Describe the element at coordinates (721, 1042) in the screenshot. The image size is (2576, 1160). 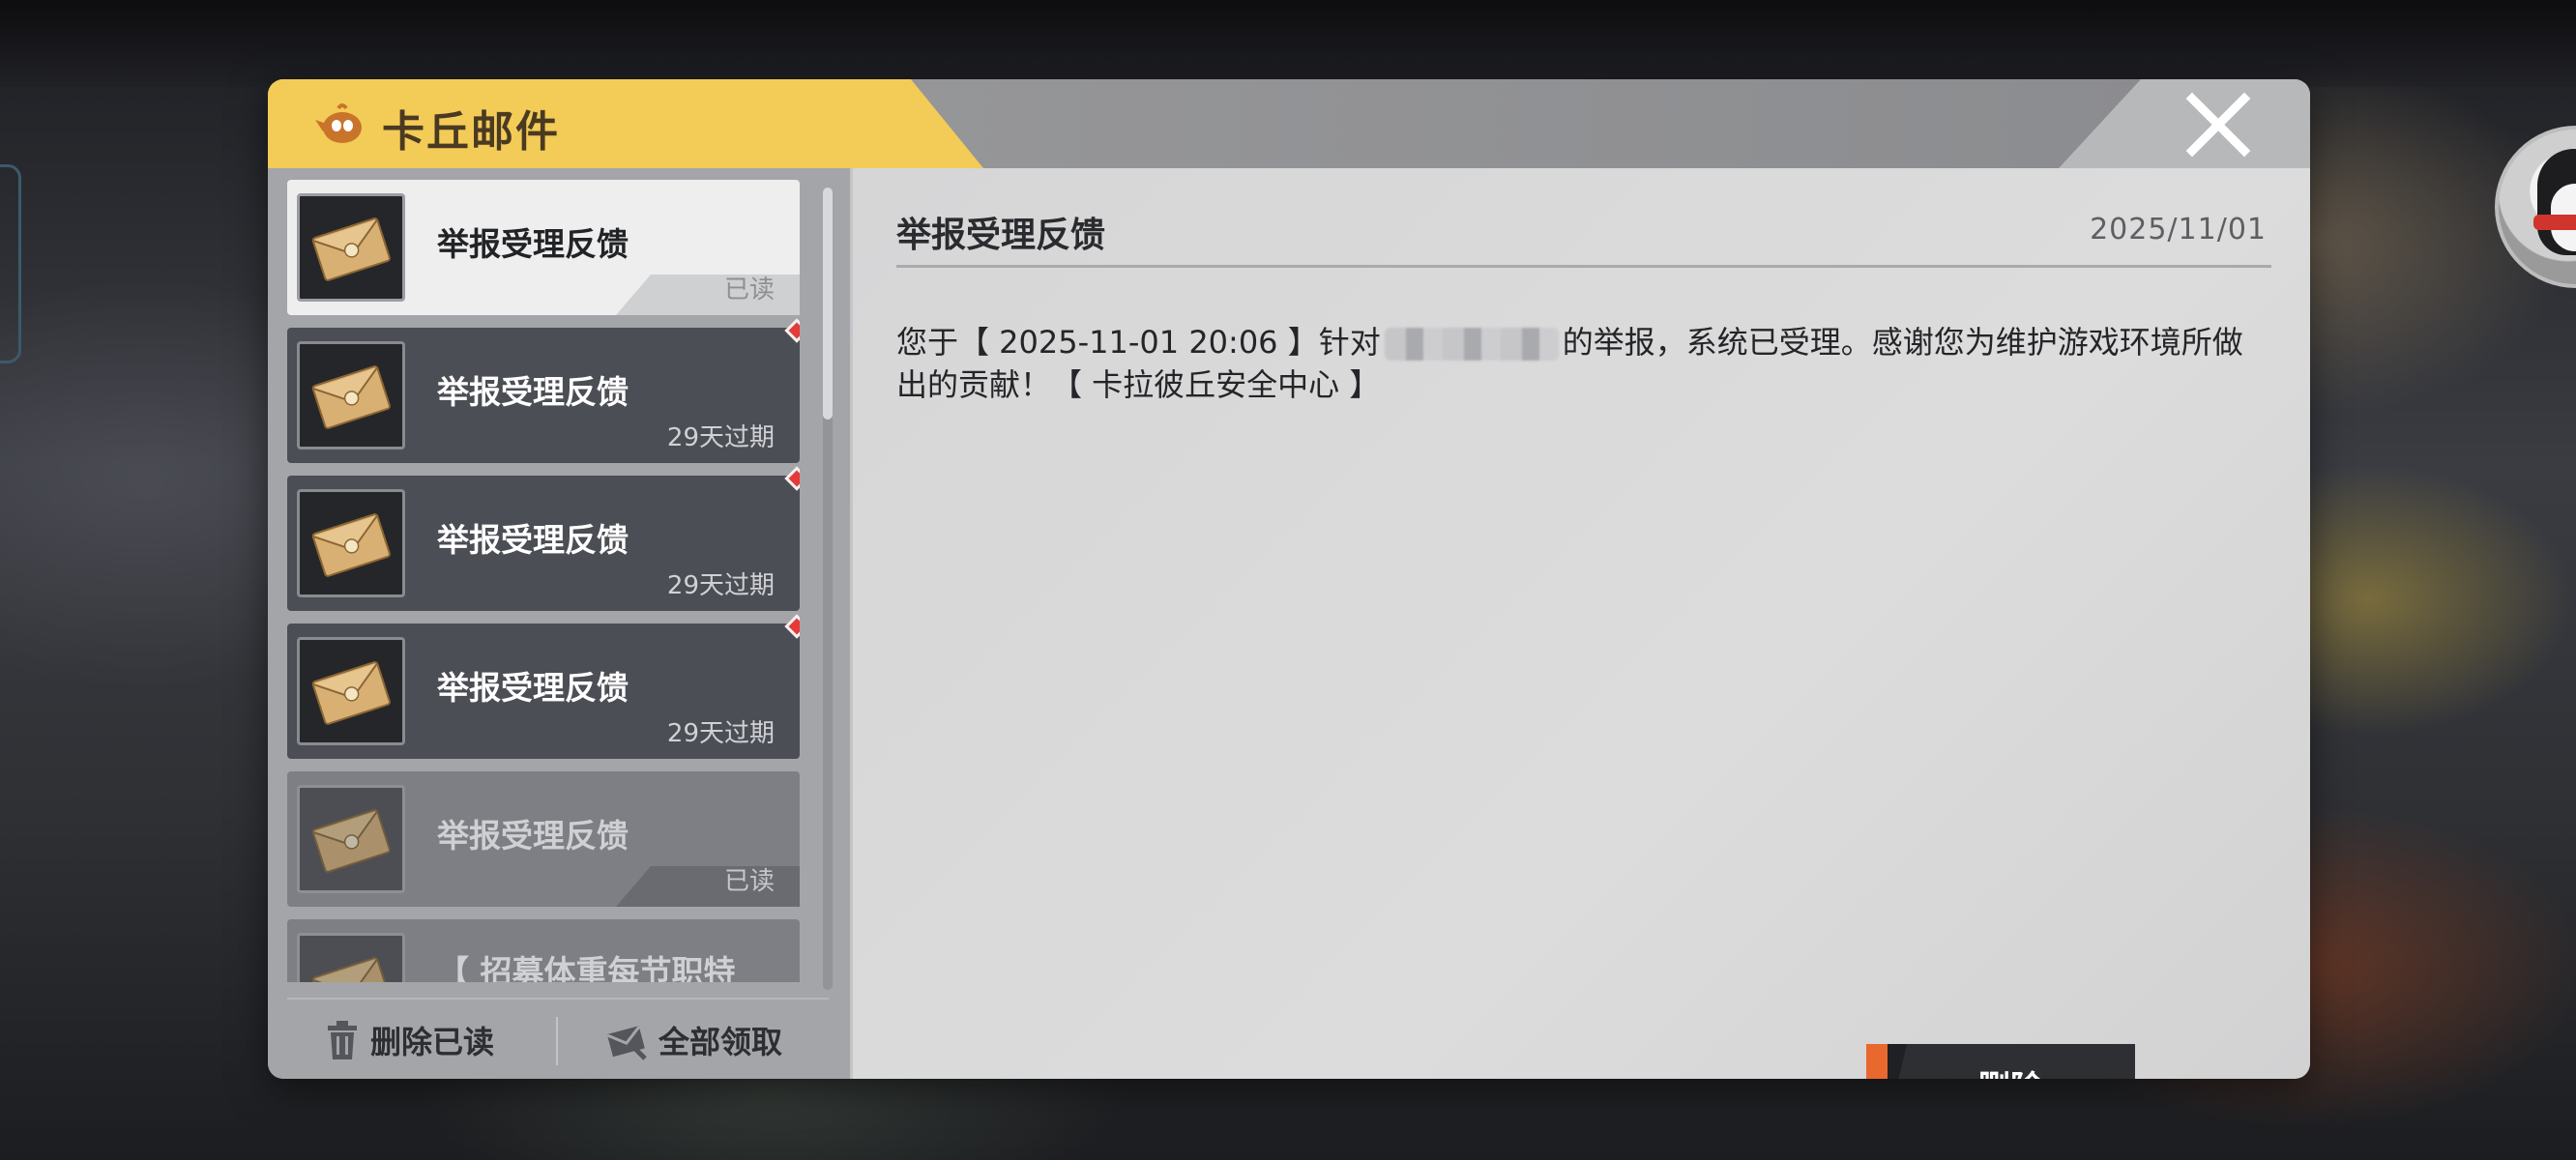
I see `claim-all-label: 全部领取` at that location.